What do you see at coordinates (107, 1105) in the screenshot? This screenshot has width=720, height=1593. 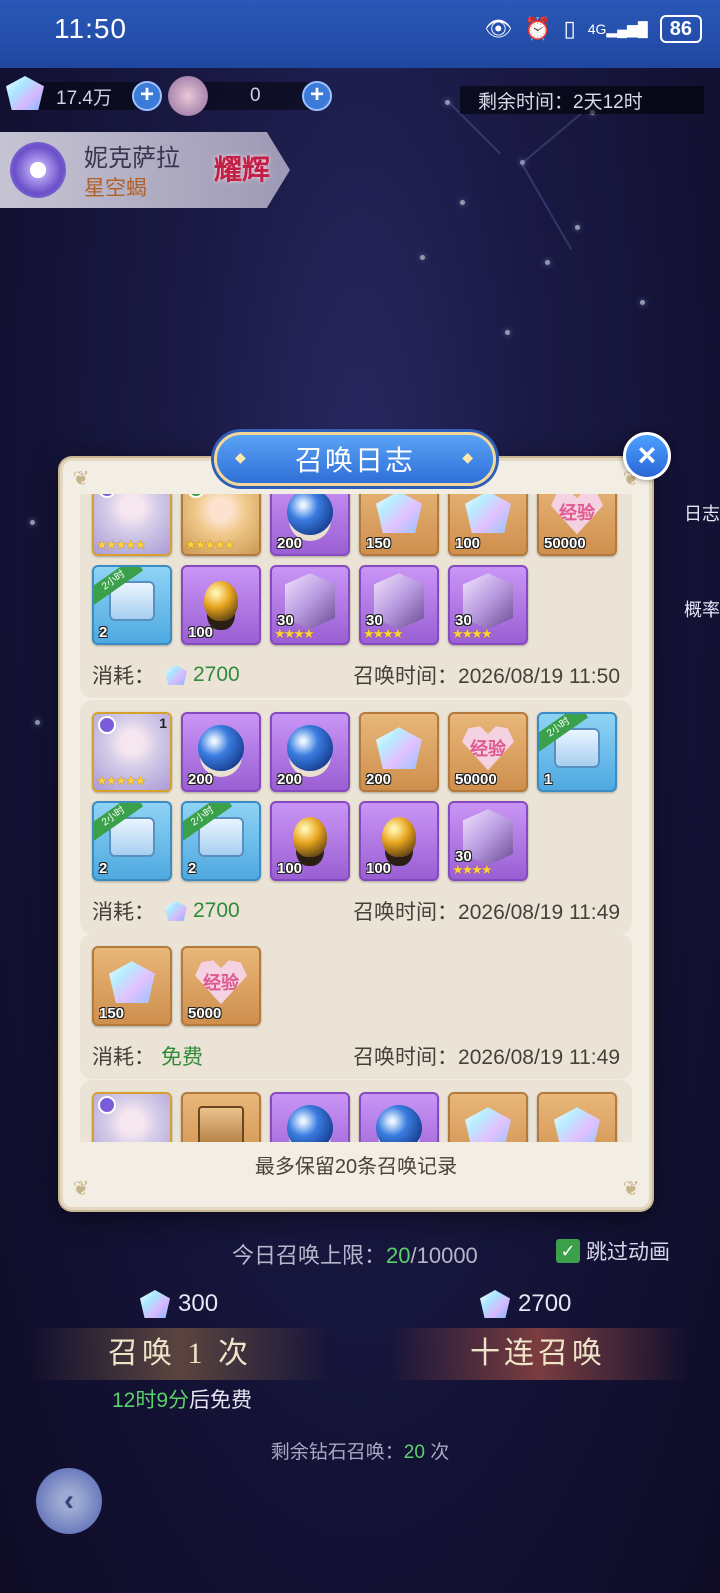 I see `faction-badge-icon` at bounding box center [107, 1105].